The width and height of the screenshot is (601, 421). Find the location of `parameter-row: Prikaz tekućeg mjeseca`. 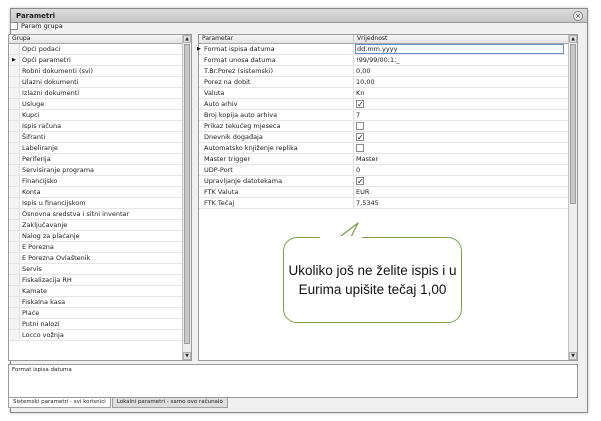

parameter-row: Prikaz tekućeg mjeseca is located at coordinates (384, 126).